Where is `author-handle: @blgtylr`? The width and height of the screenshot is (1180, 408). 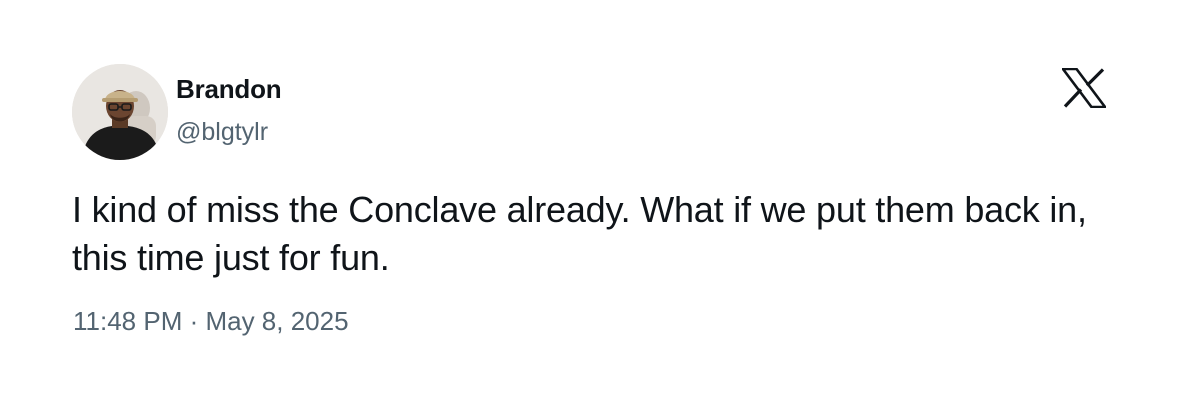 author-handle: @blgtylr is located at coordinates (222, 132).